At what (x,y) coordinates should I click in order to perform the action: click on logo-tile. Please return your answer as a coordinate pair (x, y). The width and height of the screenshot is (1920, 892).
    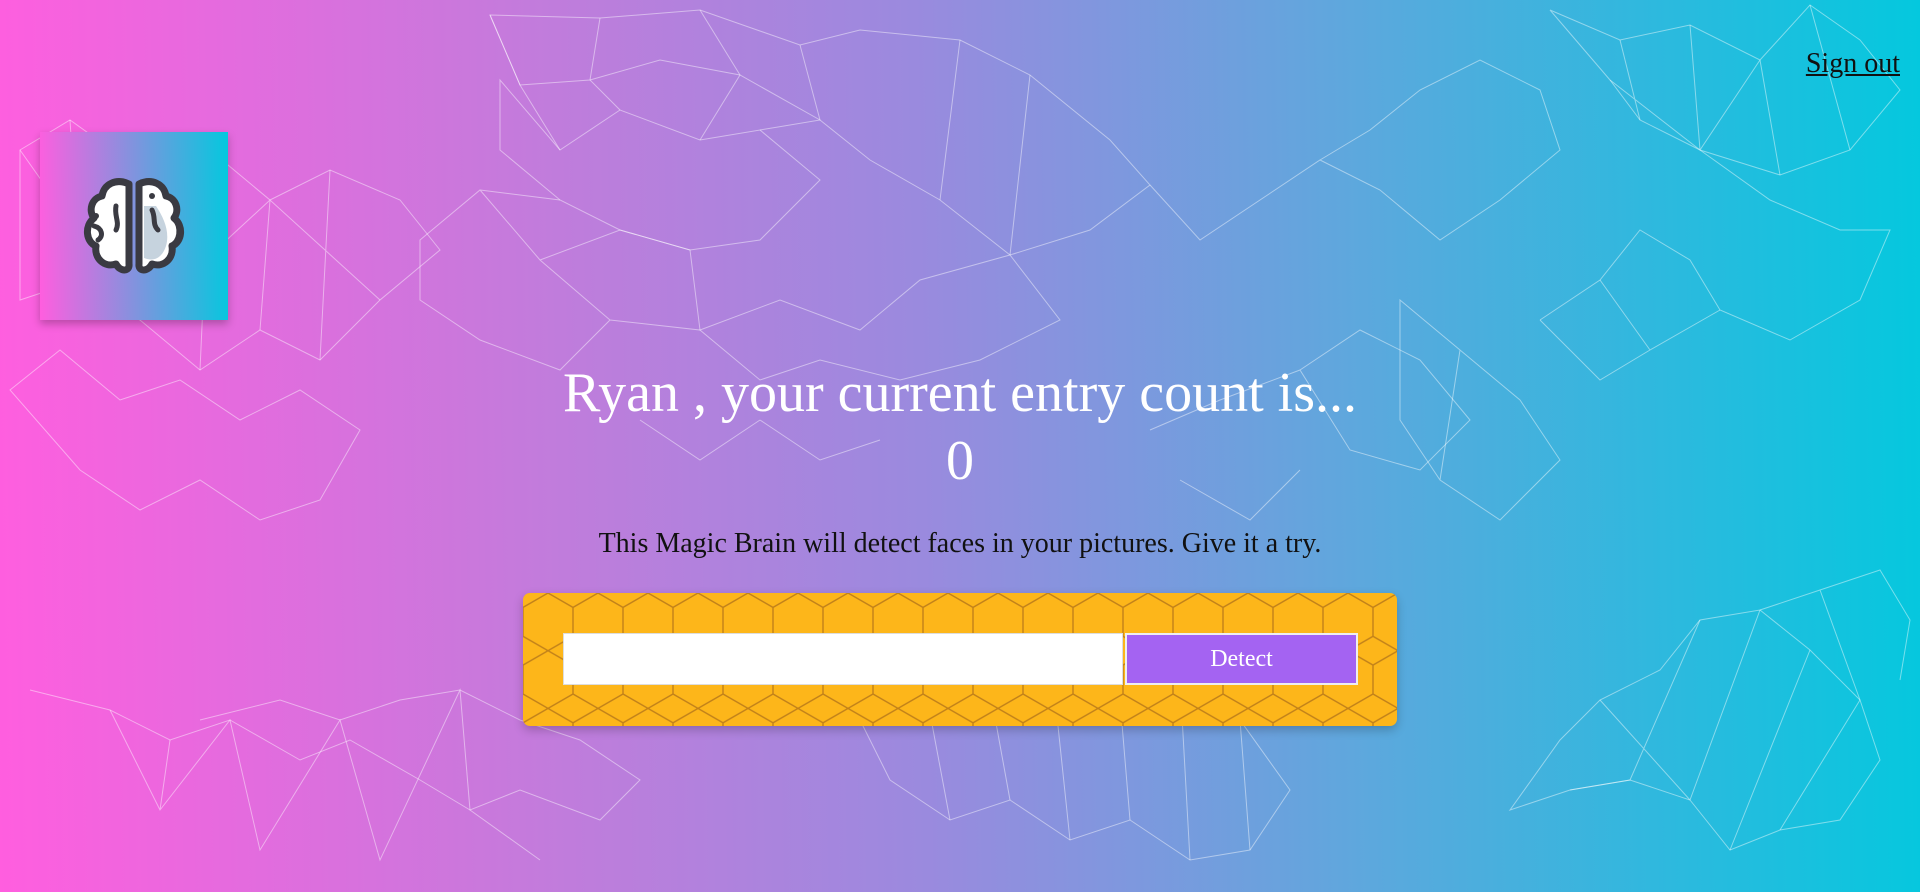
    Looking at the image, I should click on (134, 226).